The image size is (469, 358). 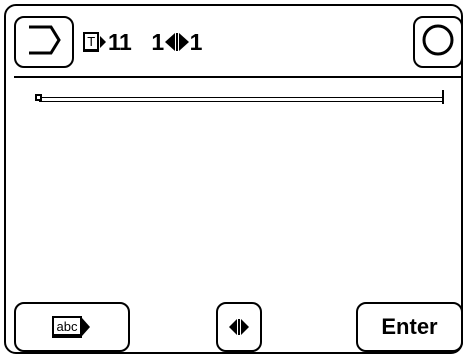 I want to click on spacing-indicator: 1 1, so click(x=176, y=42).